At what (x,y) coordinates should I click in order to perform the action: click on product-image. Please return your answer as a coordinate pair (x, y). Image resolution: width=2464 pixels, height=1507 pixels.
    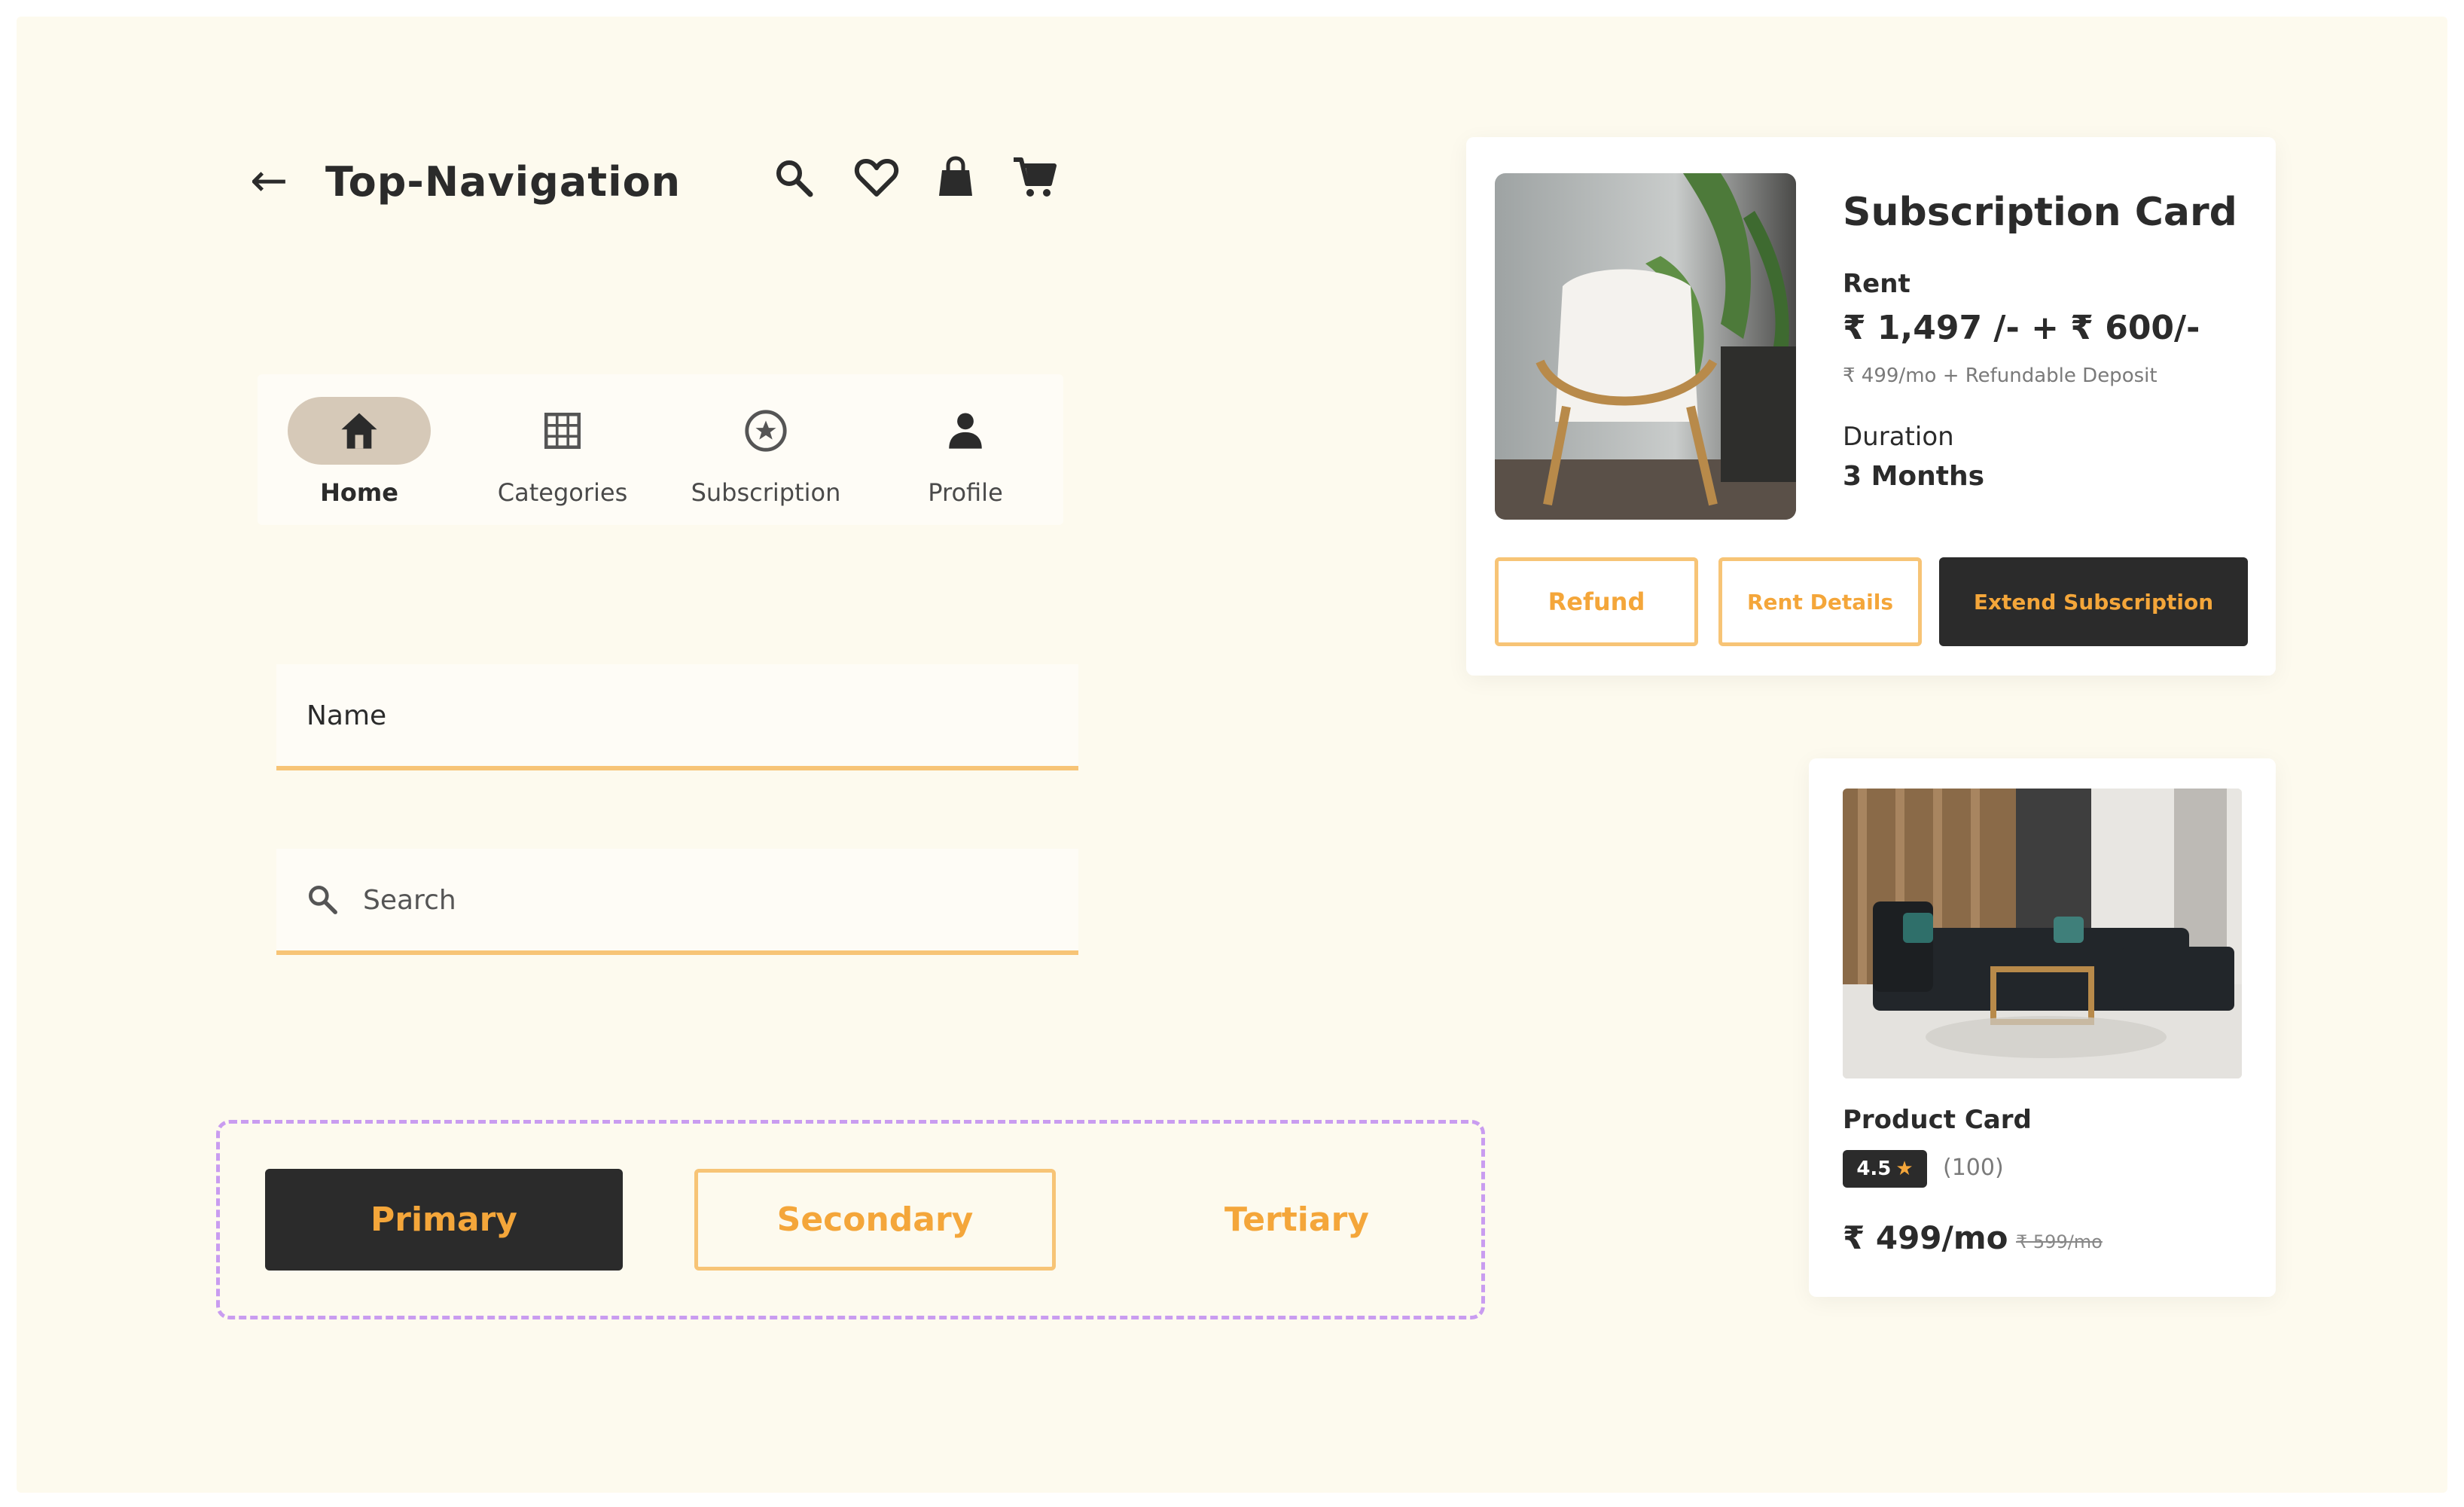
    Looking at the image, I should click on (2042, 933).